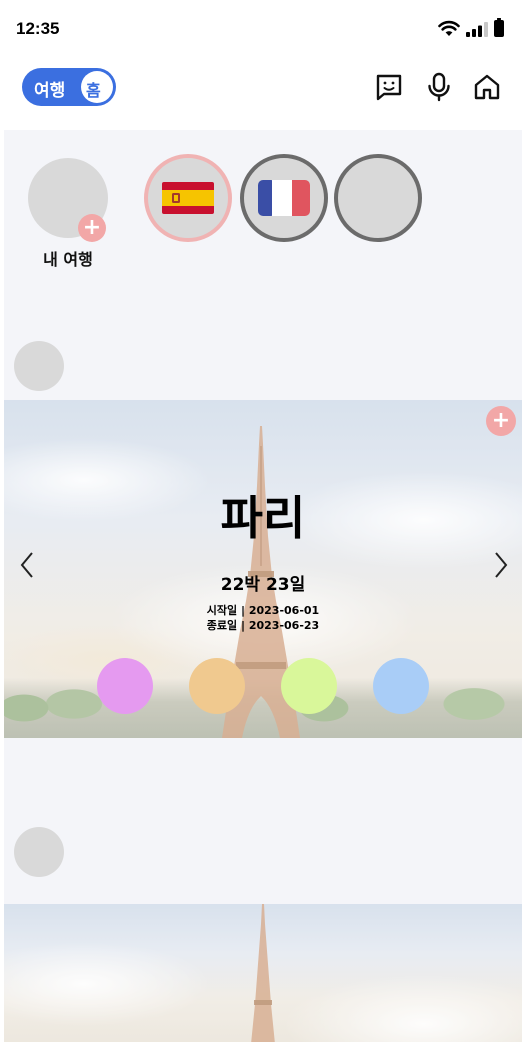 This screenshot has height=1042, width=522. I want to click on app-header: 여행 홈, so click(263, 91).